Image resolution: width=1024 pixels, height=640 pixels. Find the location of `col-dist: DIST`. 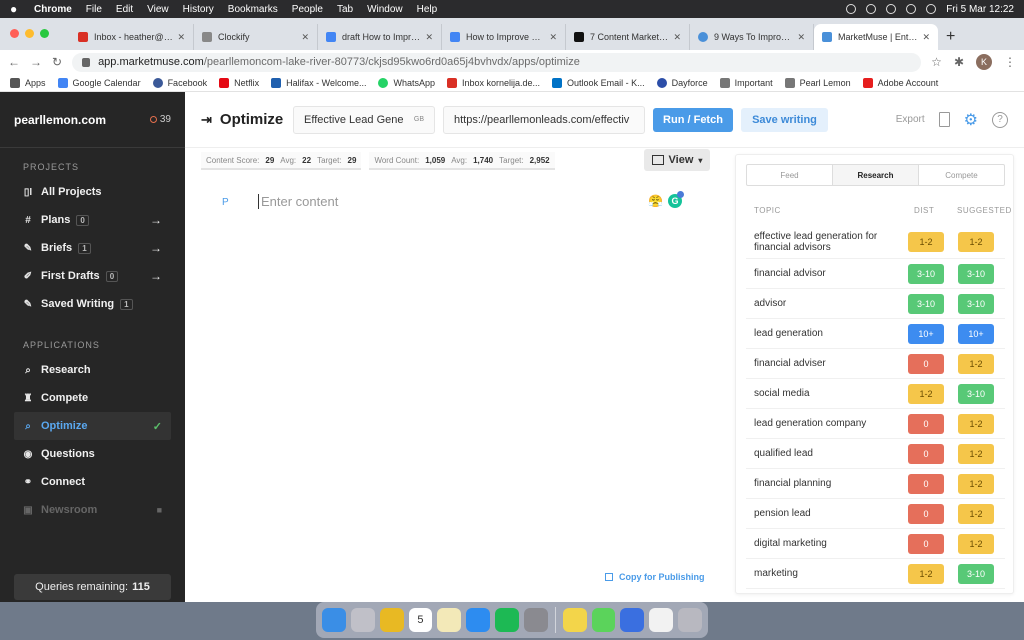

col-dist: DIST is located at coordinates (924, 210).